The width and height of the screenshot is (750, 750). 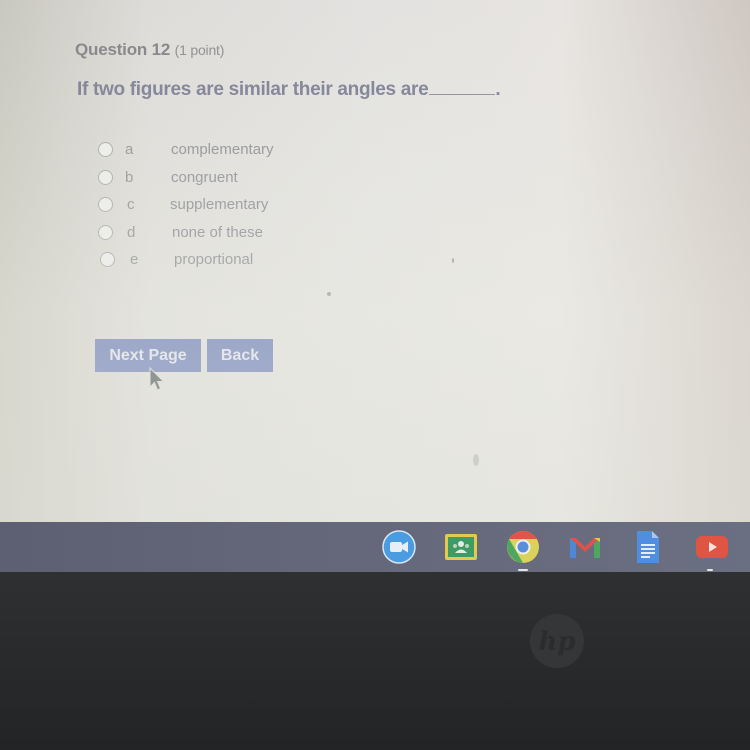 I want to click on back-button: Back, so click(x=240, y=355).